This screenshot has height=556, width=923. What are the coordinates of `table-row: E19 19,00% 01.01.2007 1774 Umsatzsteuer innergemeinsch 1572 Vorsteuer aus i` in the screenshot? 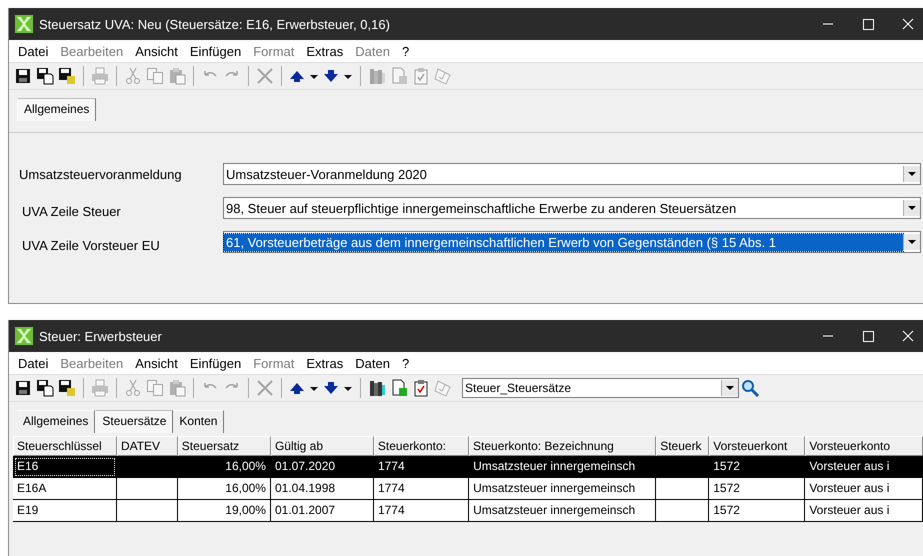 It's located at (468, 511).